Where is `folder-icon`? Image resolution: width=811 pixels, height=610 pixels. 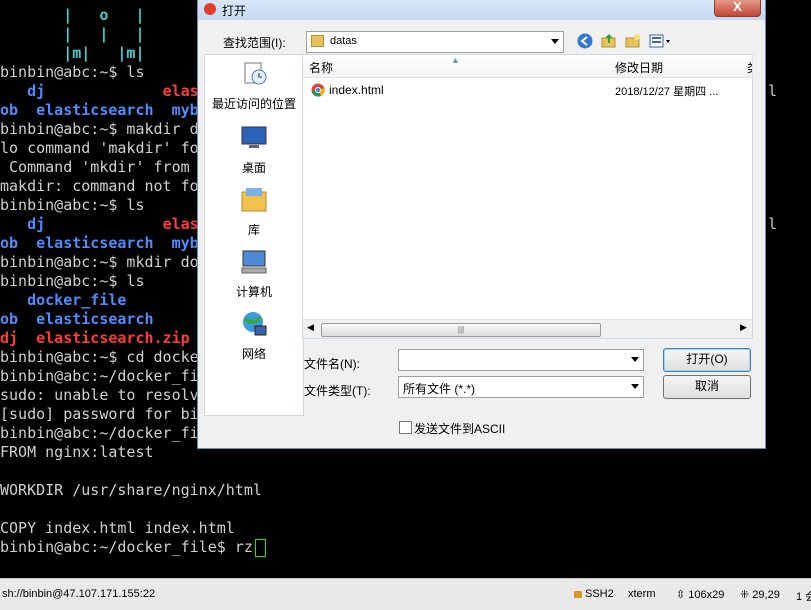 folder-icon is located at coordinates (317, 41).